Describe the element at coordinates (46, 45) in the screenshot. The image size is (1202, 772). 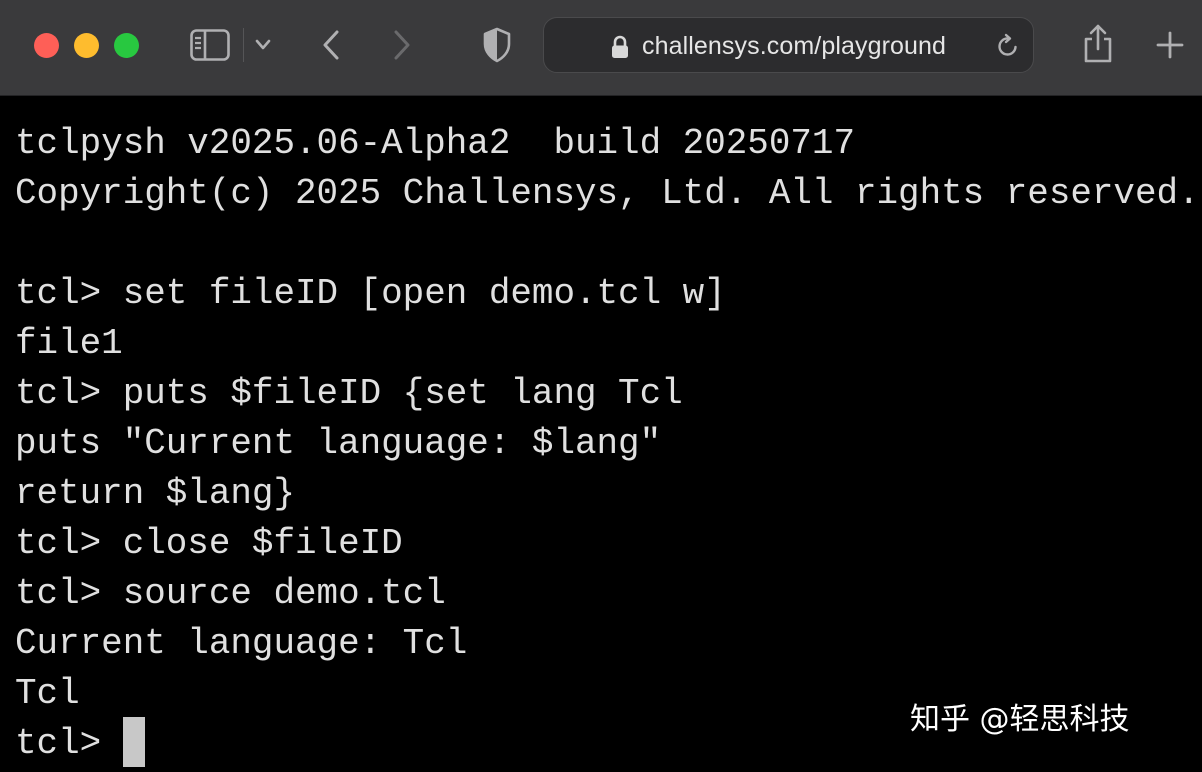
I see `close-window-button` at that location.